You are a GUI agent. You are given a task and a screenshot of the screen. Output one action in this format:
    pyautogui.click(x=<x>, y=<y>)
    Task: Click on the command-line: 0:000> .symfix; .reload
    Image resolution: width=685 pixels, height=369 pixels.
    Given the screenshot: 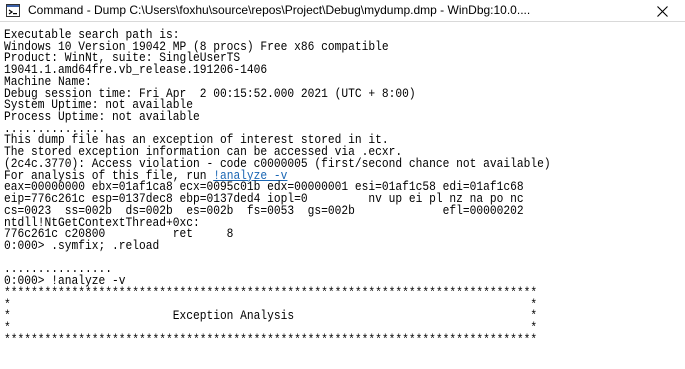 What is the action you would take?
    pyautogui.click(x=82, y=245)
    